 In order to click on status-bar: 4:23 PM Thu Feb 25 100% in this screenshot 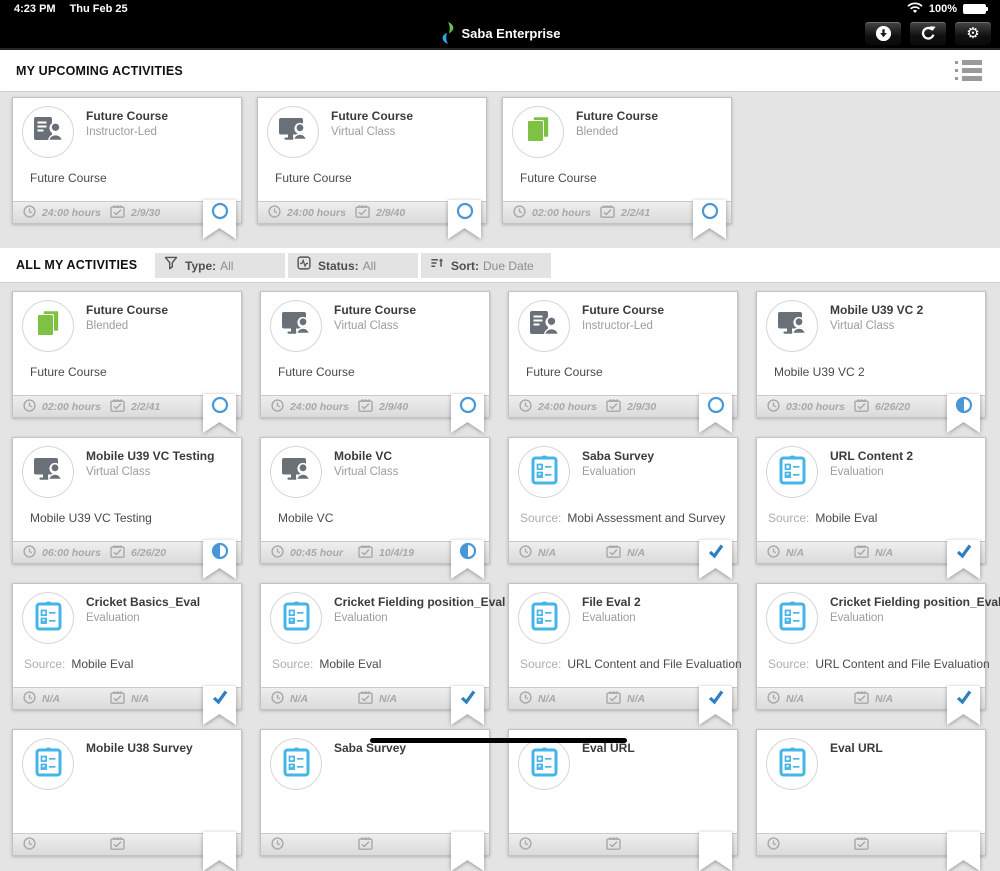, I will do `click(500, 9)`.